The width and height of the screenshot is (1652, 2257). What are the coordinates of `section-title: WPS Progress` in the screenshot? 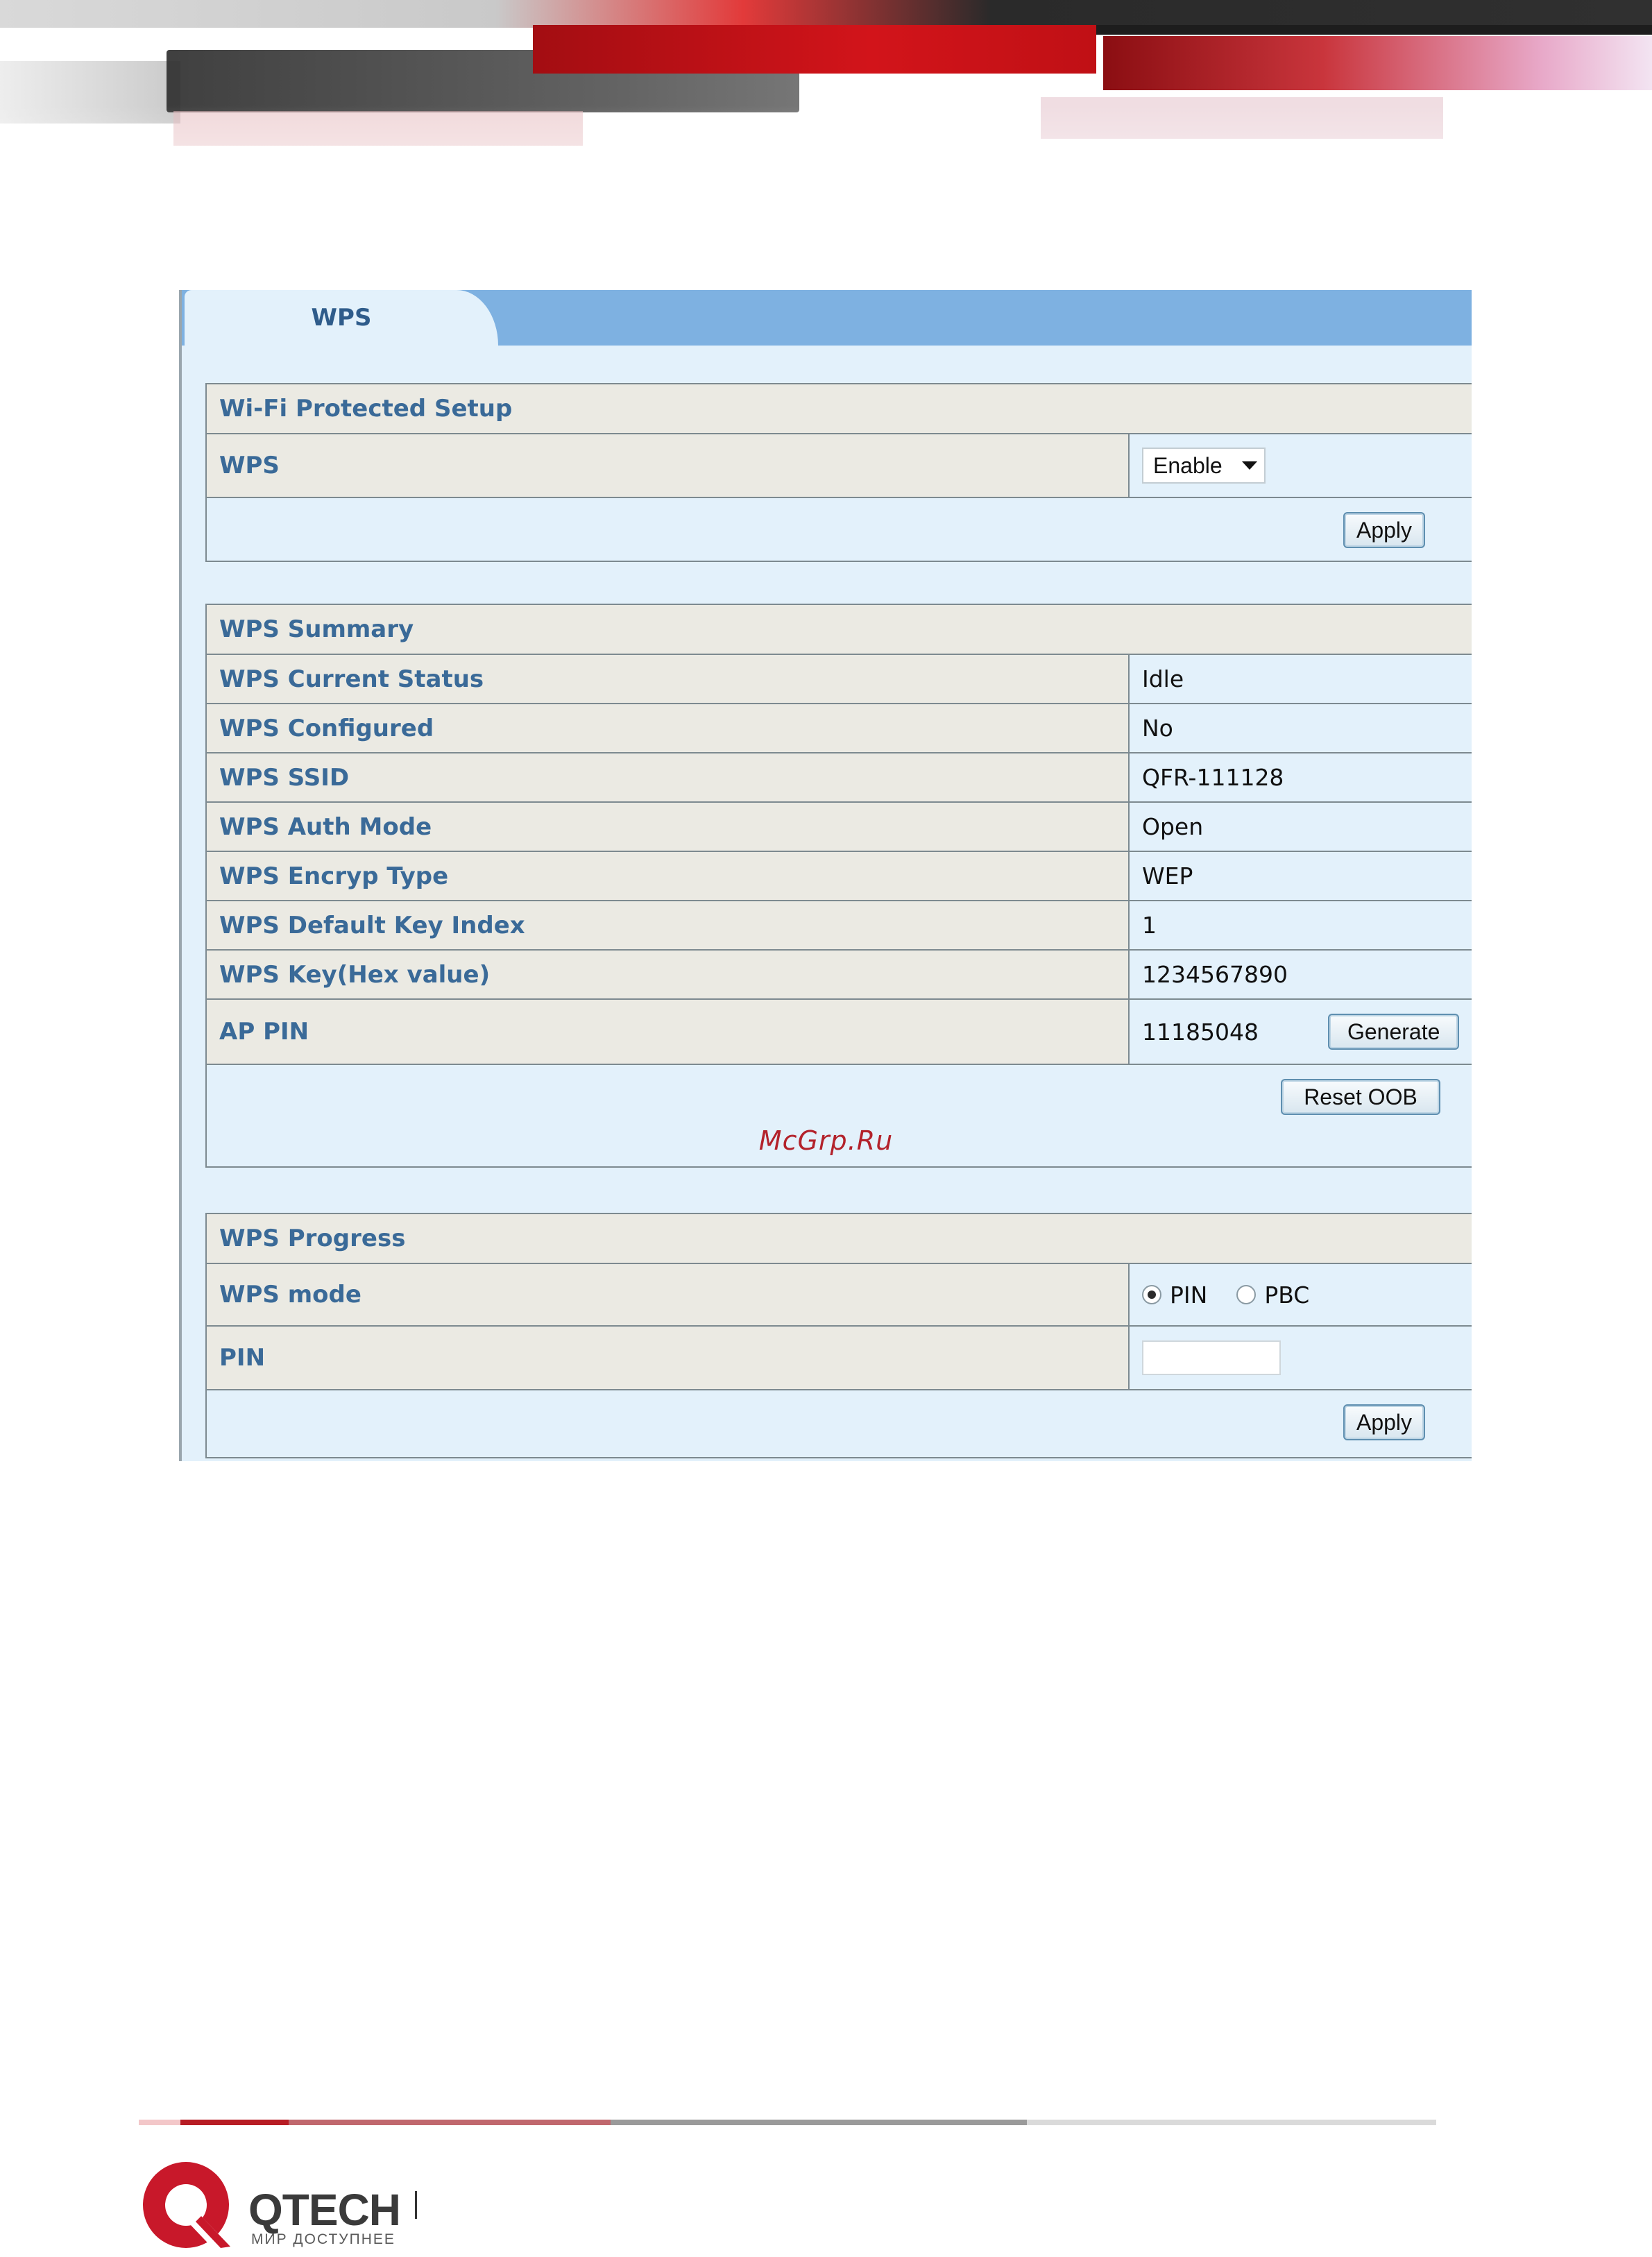 It's located at (839, 1238).